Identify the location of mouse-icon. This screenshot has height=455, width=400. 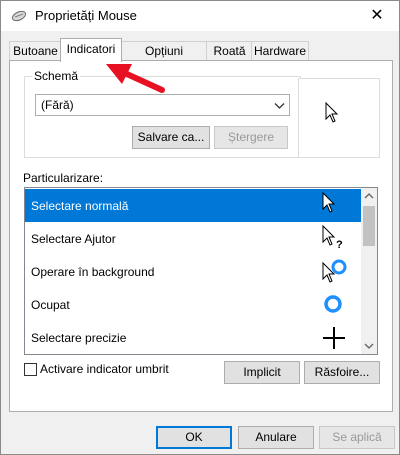
(19, 17).